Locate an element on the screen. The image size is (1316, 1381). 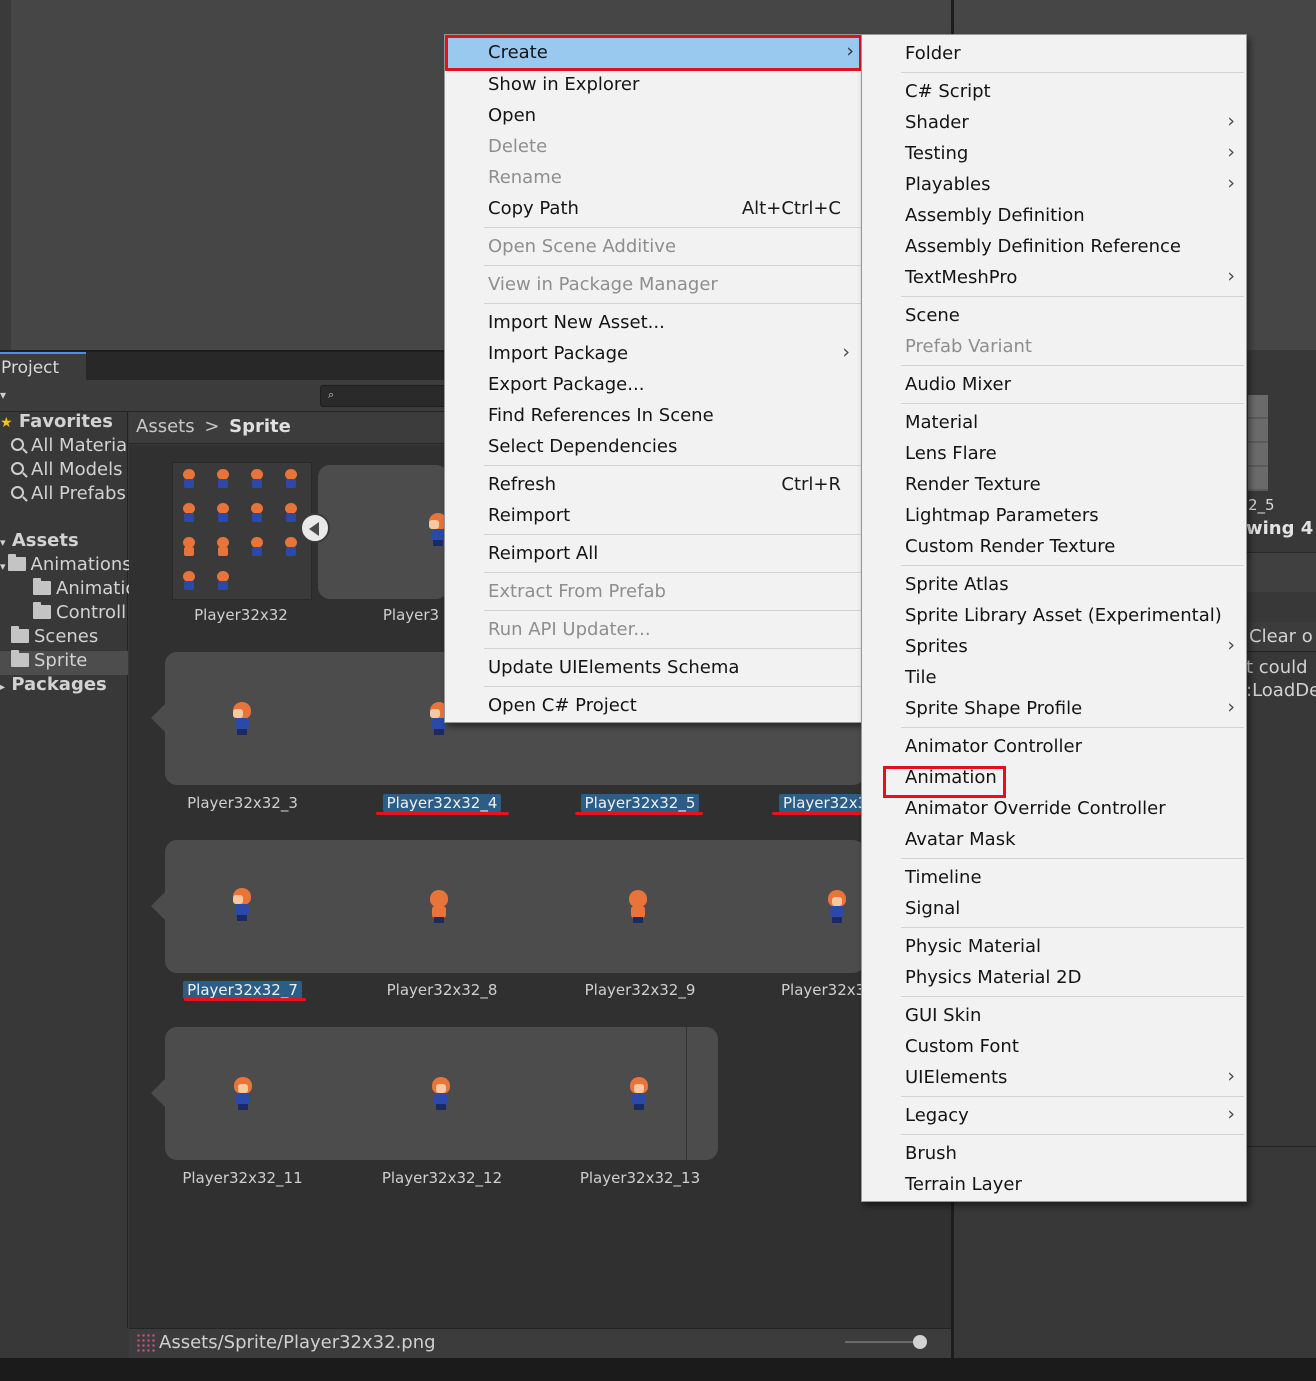
menu-item-select-dependencies: Select Dependencies is located at coordinates (653, 447).